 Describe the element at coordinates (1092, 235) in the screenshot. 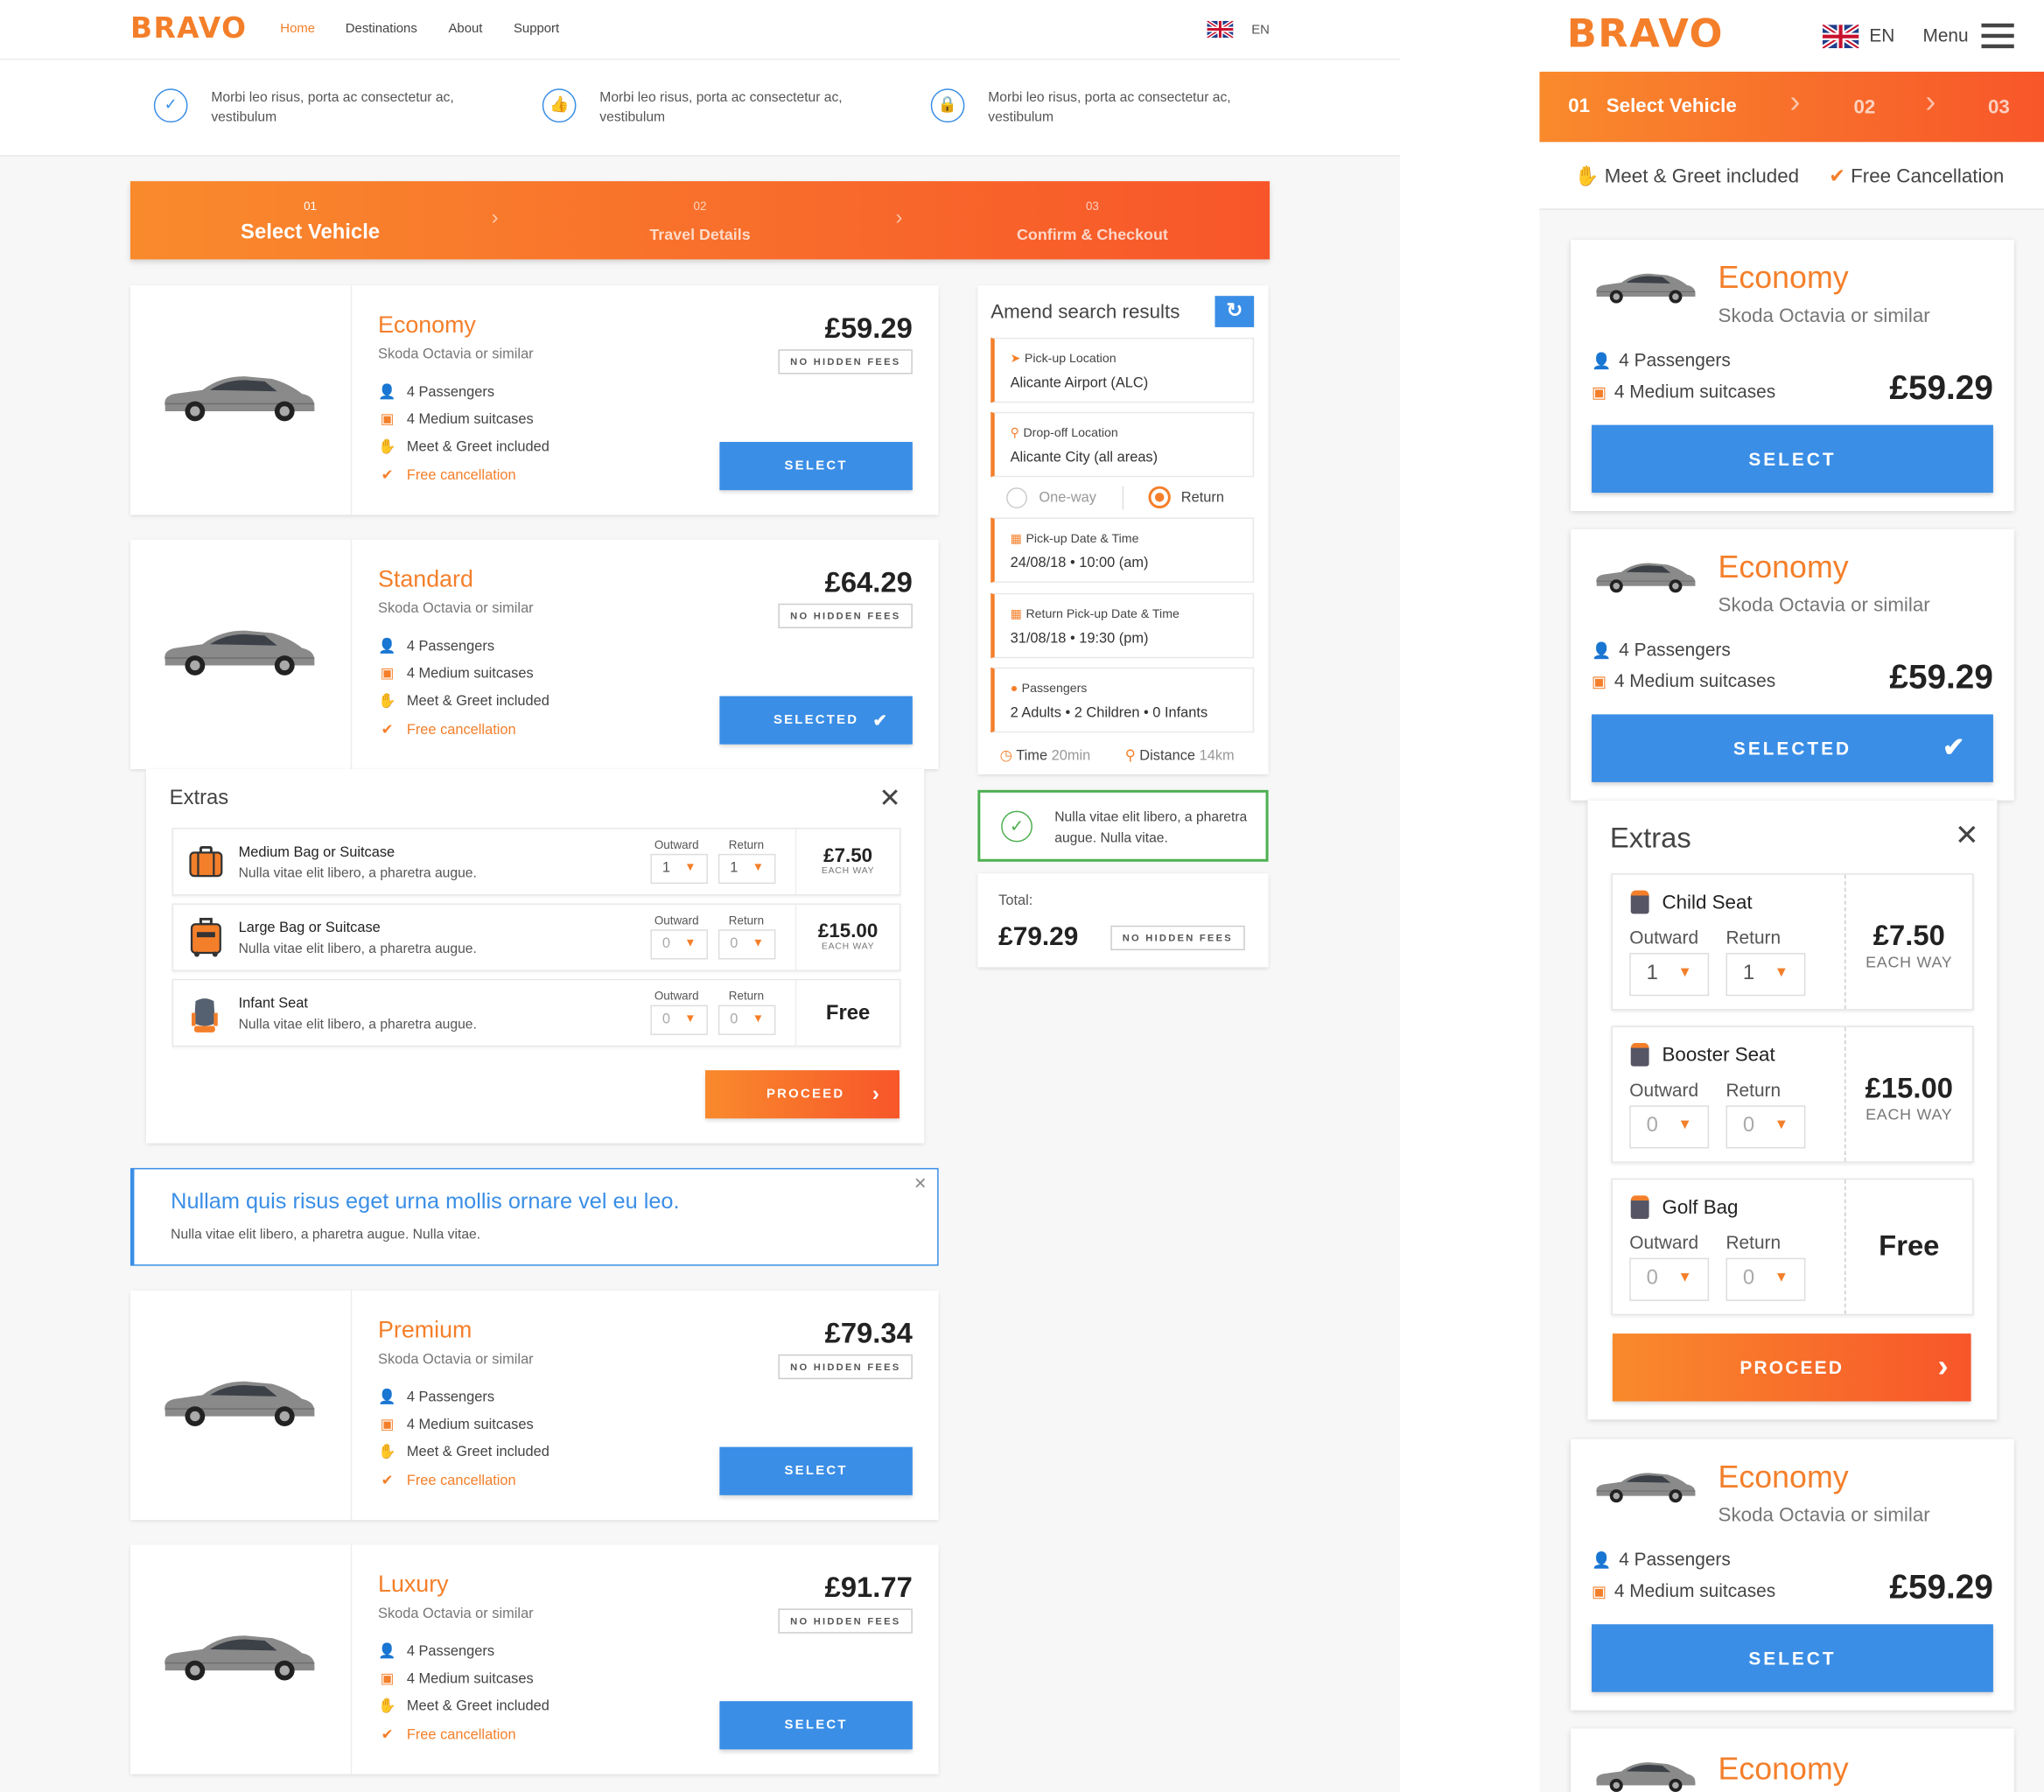

I see `step-confirm-checkout: Confirm & Checkout` at that location.